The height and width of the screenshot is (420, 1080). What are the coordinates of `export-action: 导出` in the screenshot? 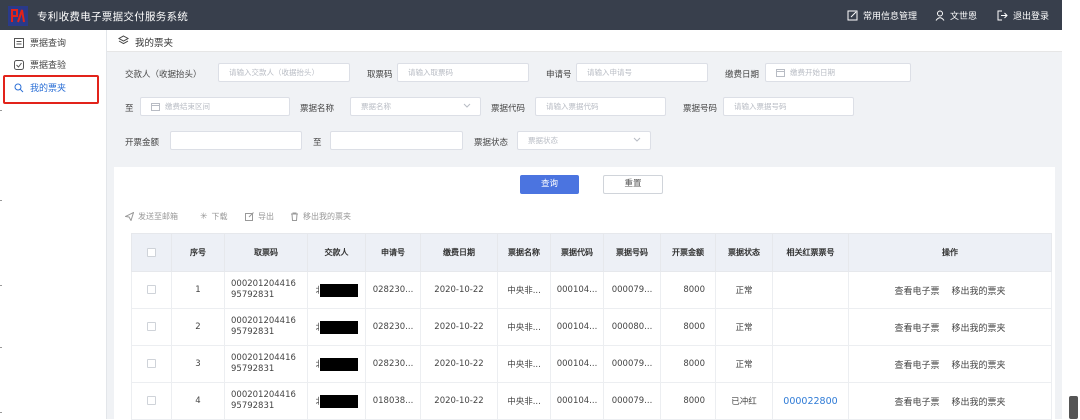 It's located at (259, 216).